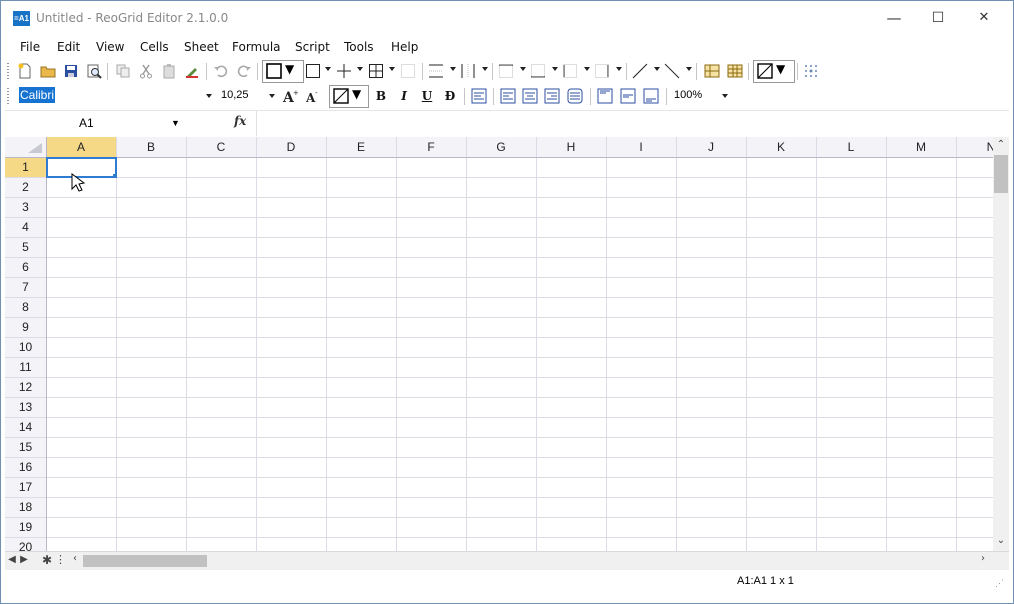  What do you see at coordinates (571, 147) in the screenshot?
I see `column-header-h: H` at bounding box center [571, 147].